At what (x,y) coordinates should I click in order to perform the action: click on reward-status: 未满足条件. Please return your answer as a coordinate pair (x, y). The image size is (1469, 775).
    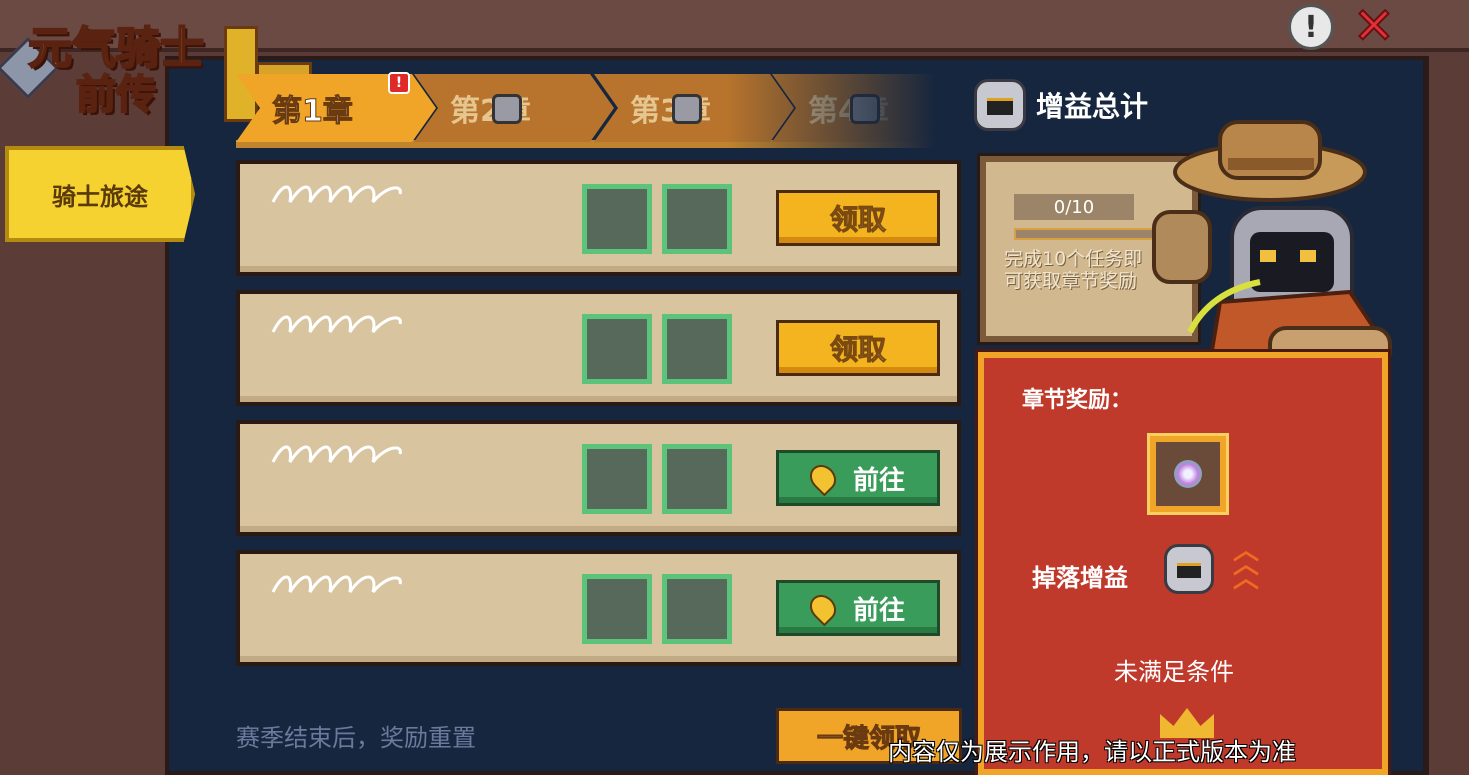
    Looking at the image, I should click on (1174, 672).